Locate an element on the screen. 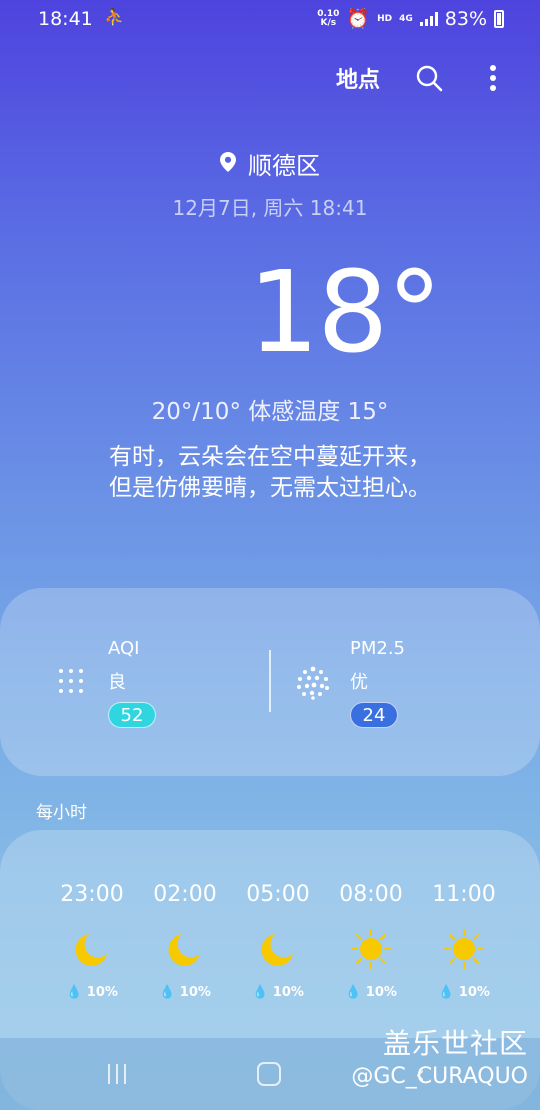 The width and height of the screenshot is (540, 1110). search-icon is located at coordinates (429, 78).